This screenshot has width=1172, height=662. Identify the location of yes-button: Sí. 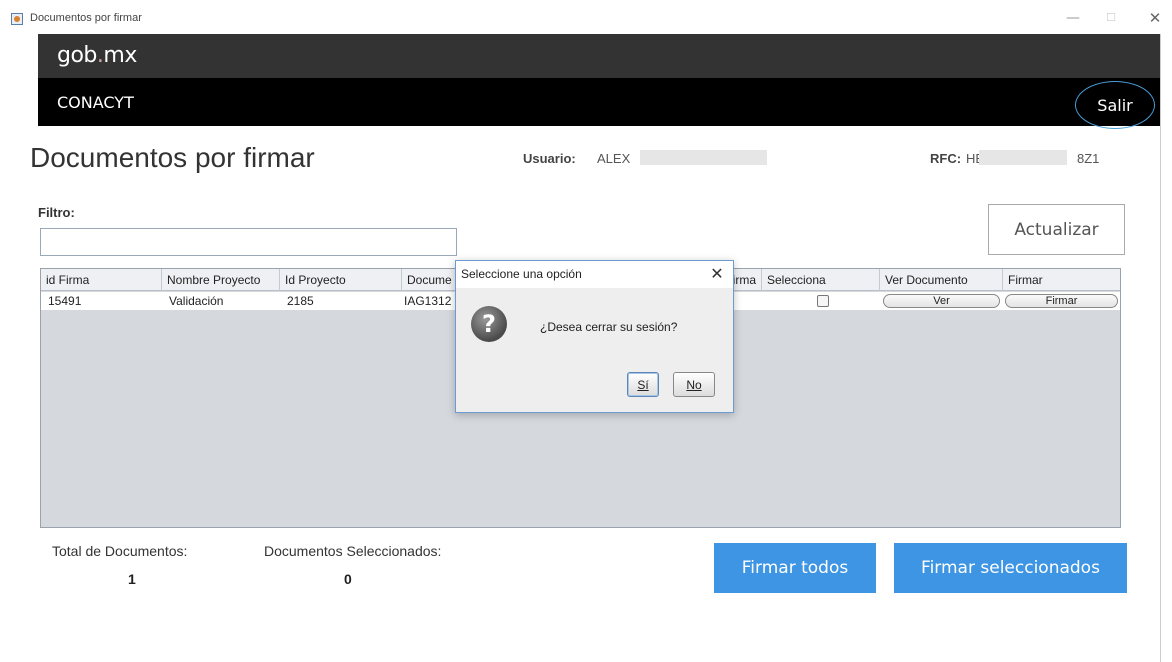
(643, 384).